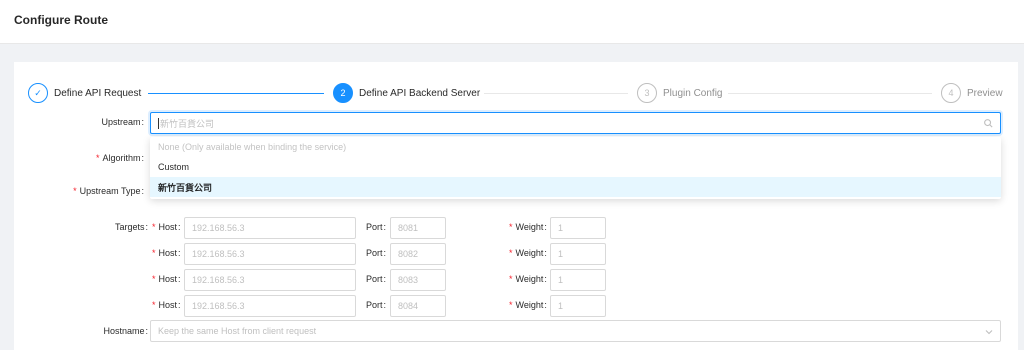  I want to click on step-define-api-backend-server: 2 Define API Backend Server, so click(406, 93).